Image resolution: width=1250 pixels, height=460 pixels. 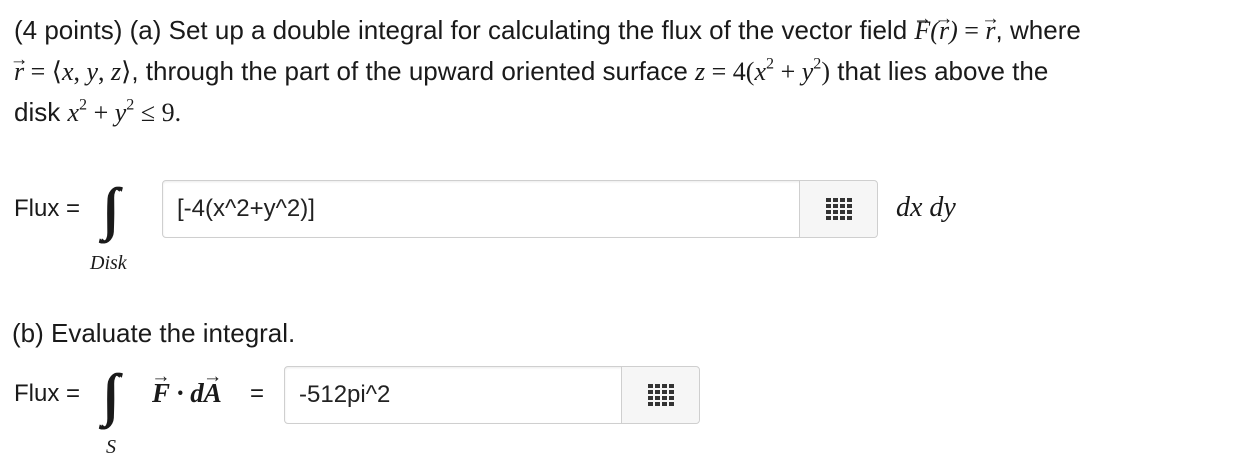 What do you see at coordinates (482, 209) in the screenshot?
I see `flux-integrand-input` at bounding box center [482, 209].